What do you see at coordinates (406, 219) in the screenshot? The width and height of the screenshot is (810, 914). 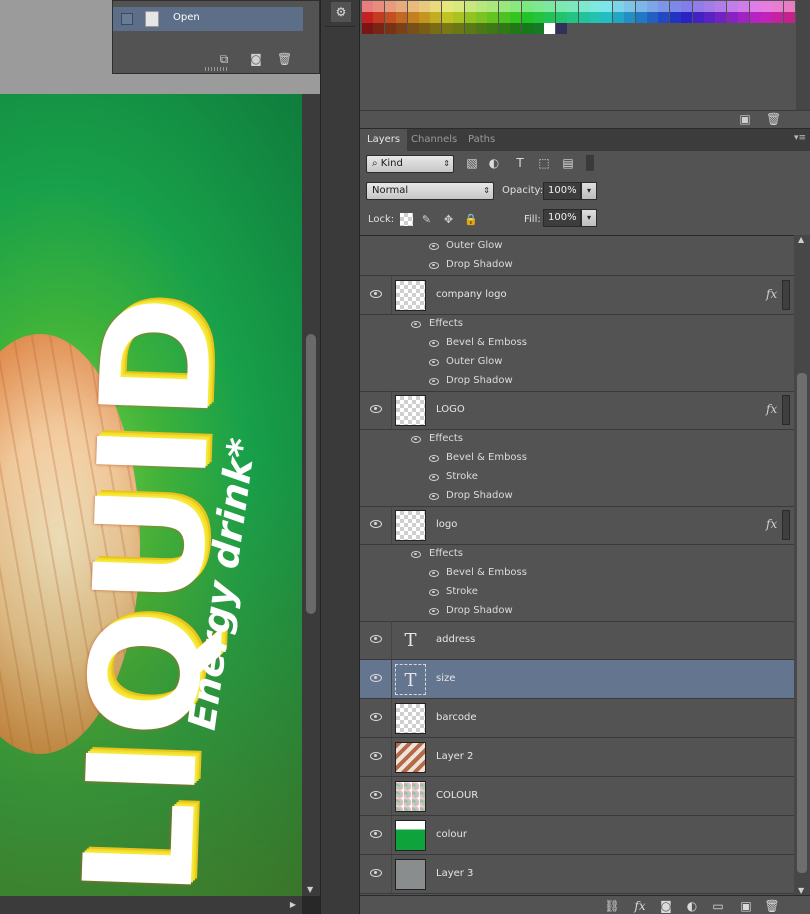 I see `lock-transparent-pixels-icon` at bounding box center [406, 219].